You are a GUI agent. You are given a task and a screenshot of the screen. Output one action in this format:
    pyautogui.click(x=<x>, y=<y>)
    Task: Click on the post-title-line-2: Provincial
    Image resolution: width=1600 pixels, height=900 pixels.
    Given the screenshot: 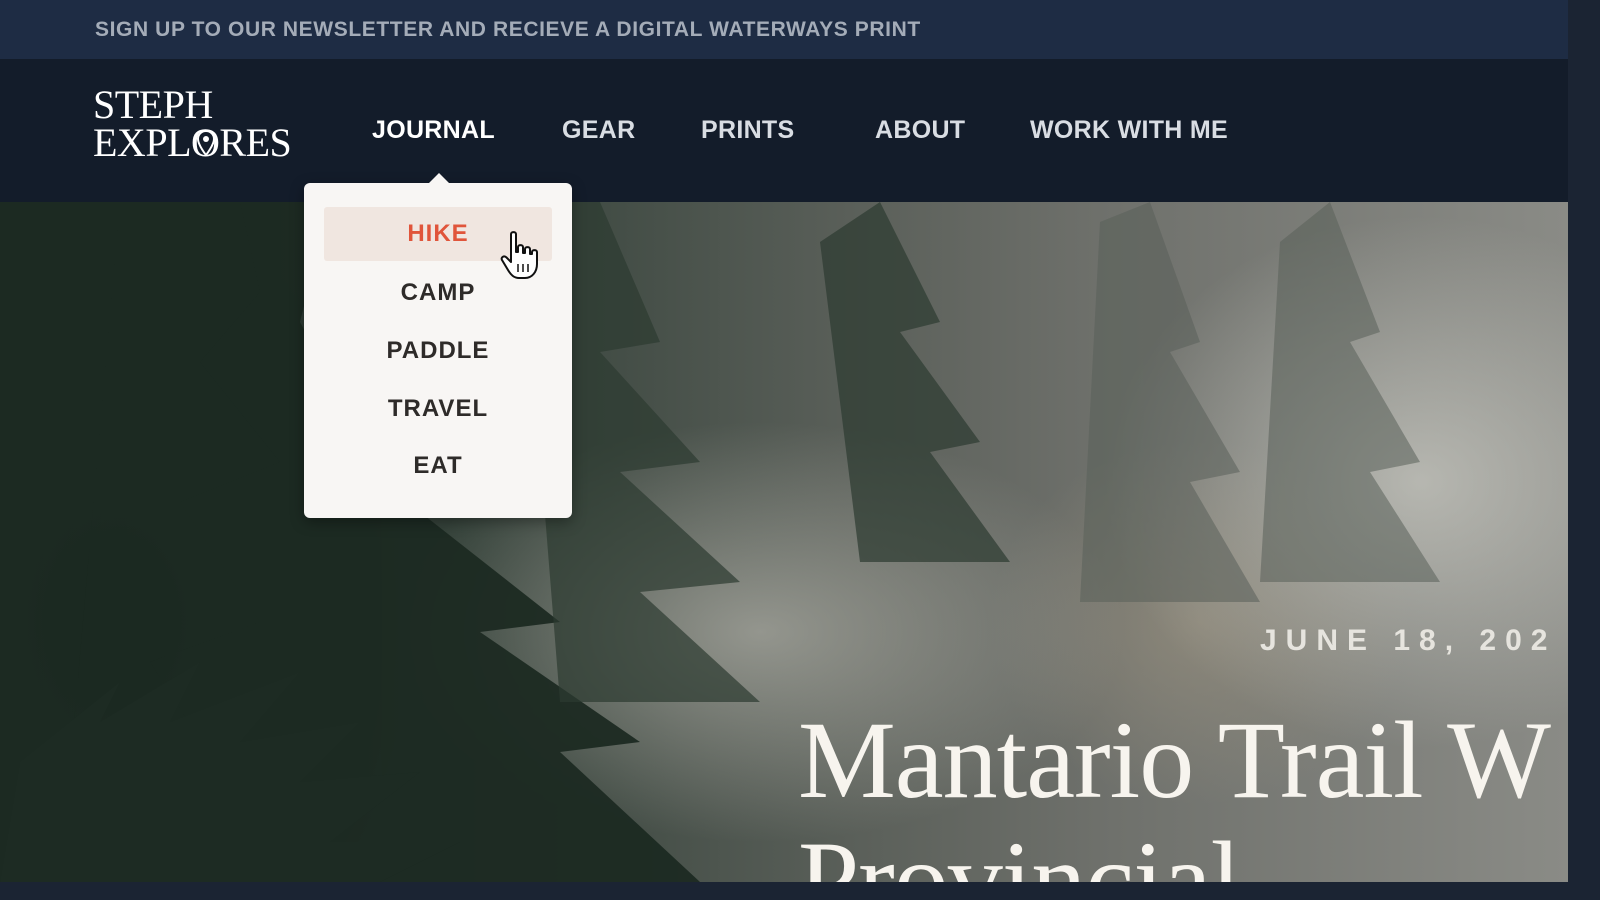 What is the action you would take?
    pyautogui.click(x=1019, y=850)
    